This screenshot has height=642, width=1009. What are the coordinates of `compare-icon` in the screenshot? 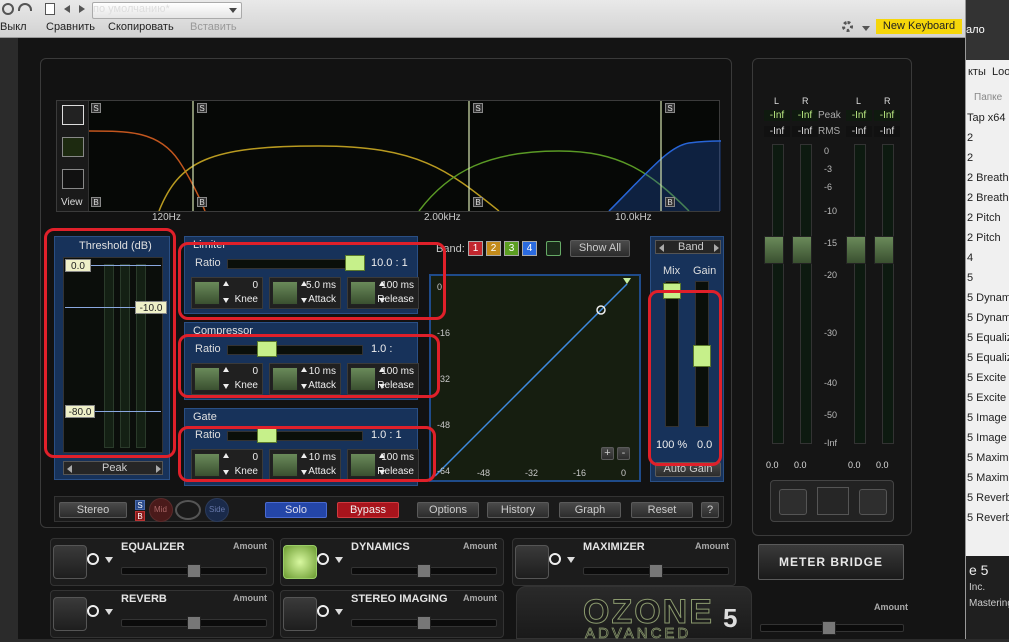 It's located at (25, 7).